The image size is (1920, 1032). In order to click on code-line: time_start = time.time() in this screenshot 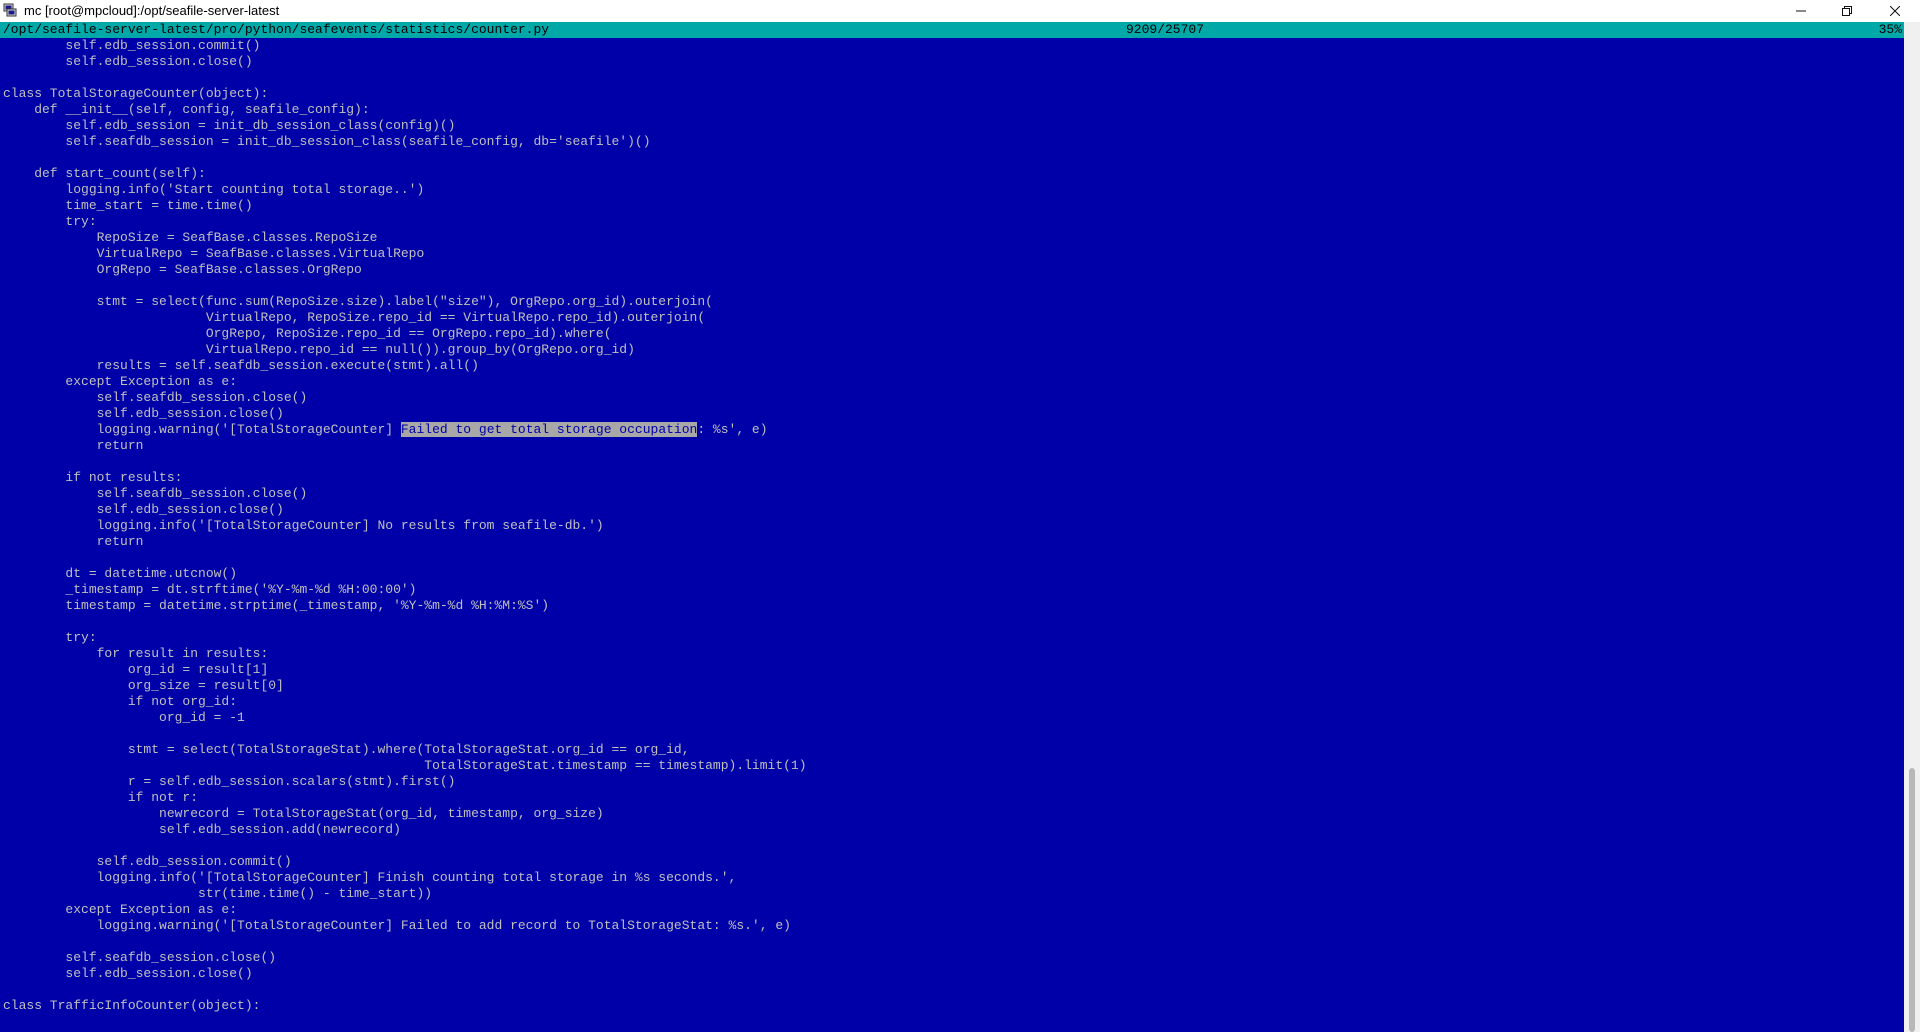, I will do `click(128, 205)`.